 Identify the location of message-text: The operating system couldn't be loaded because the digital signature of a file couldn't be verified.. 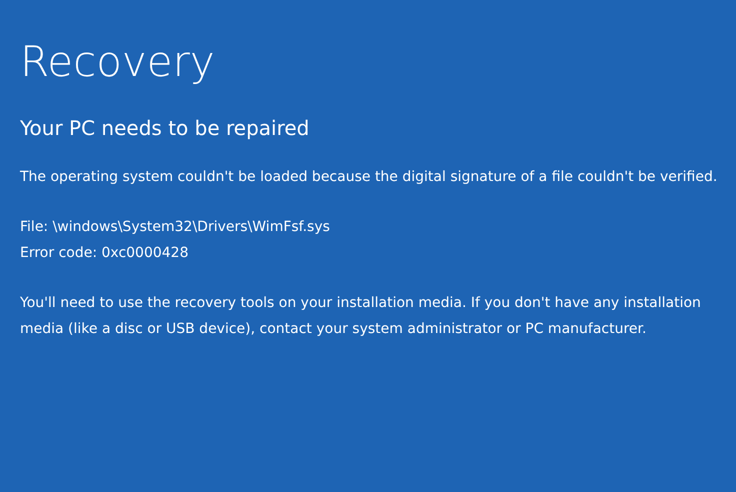
(369, 177).